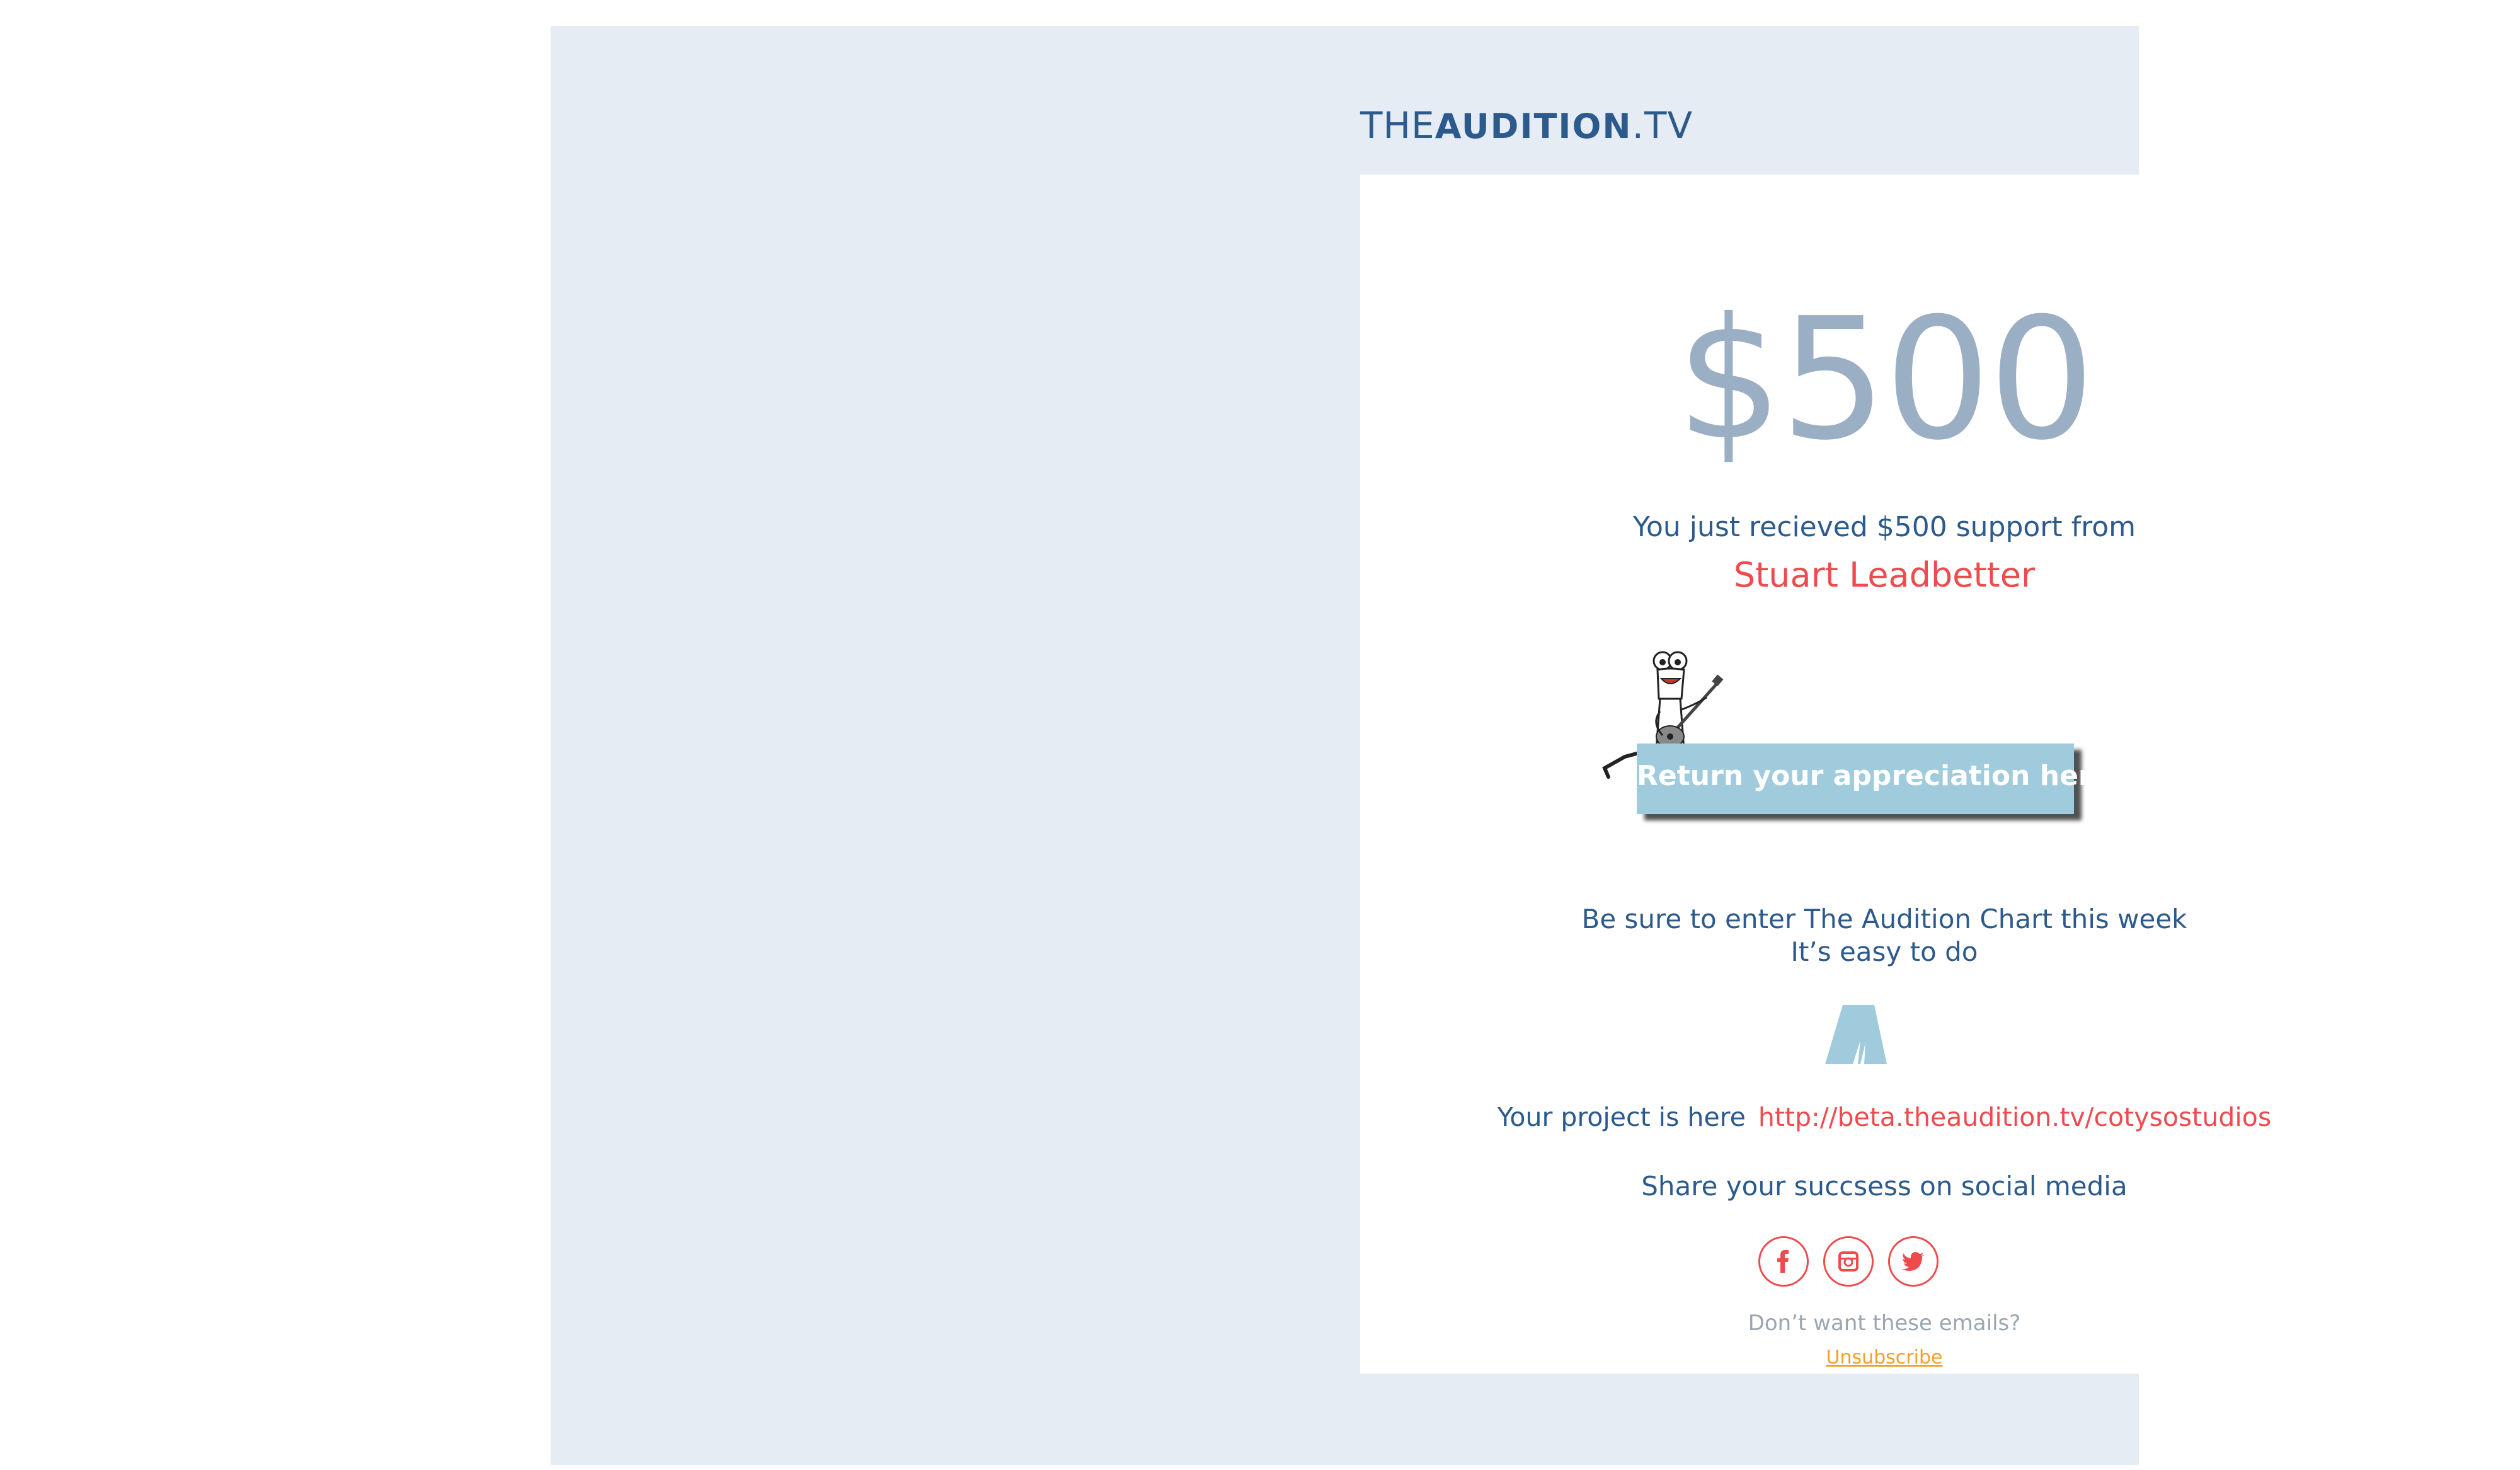 The width and height of the screenshot is (2520, 1470). I want to click on facebook-button, so click(1783, 1261).